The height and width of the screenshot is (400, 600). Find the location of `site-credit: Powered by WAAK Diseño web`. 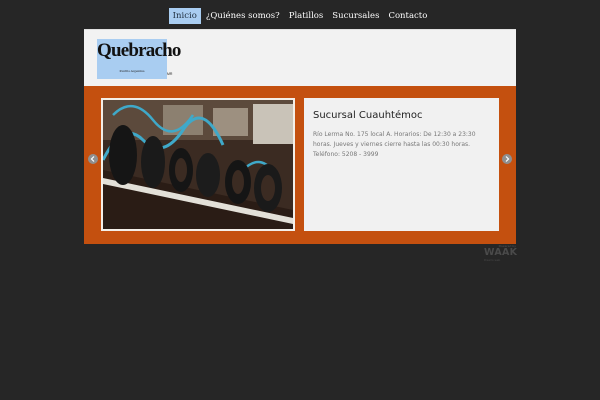

site-credit: Powered by WAAK Diseño web is located at coordinates (501, 254).